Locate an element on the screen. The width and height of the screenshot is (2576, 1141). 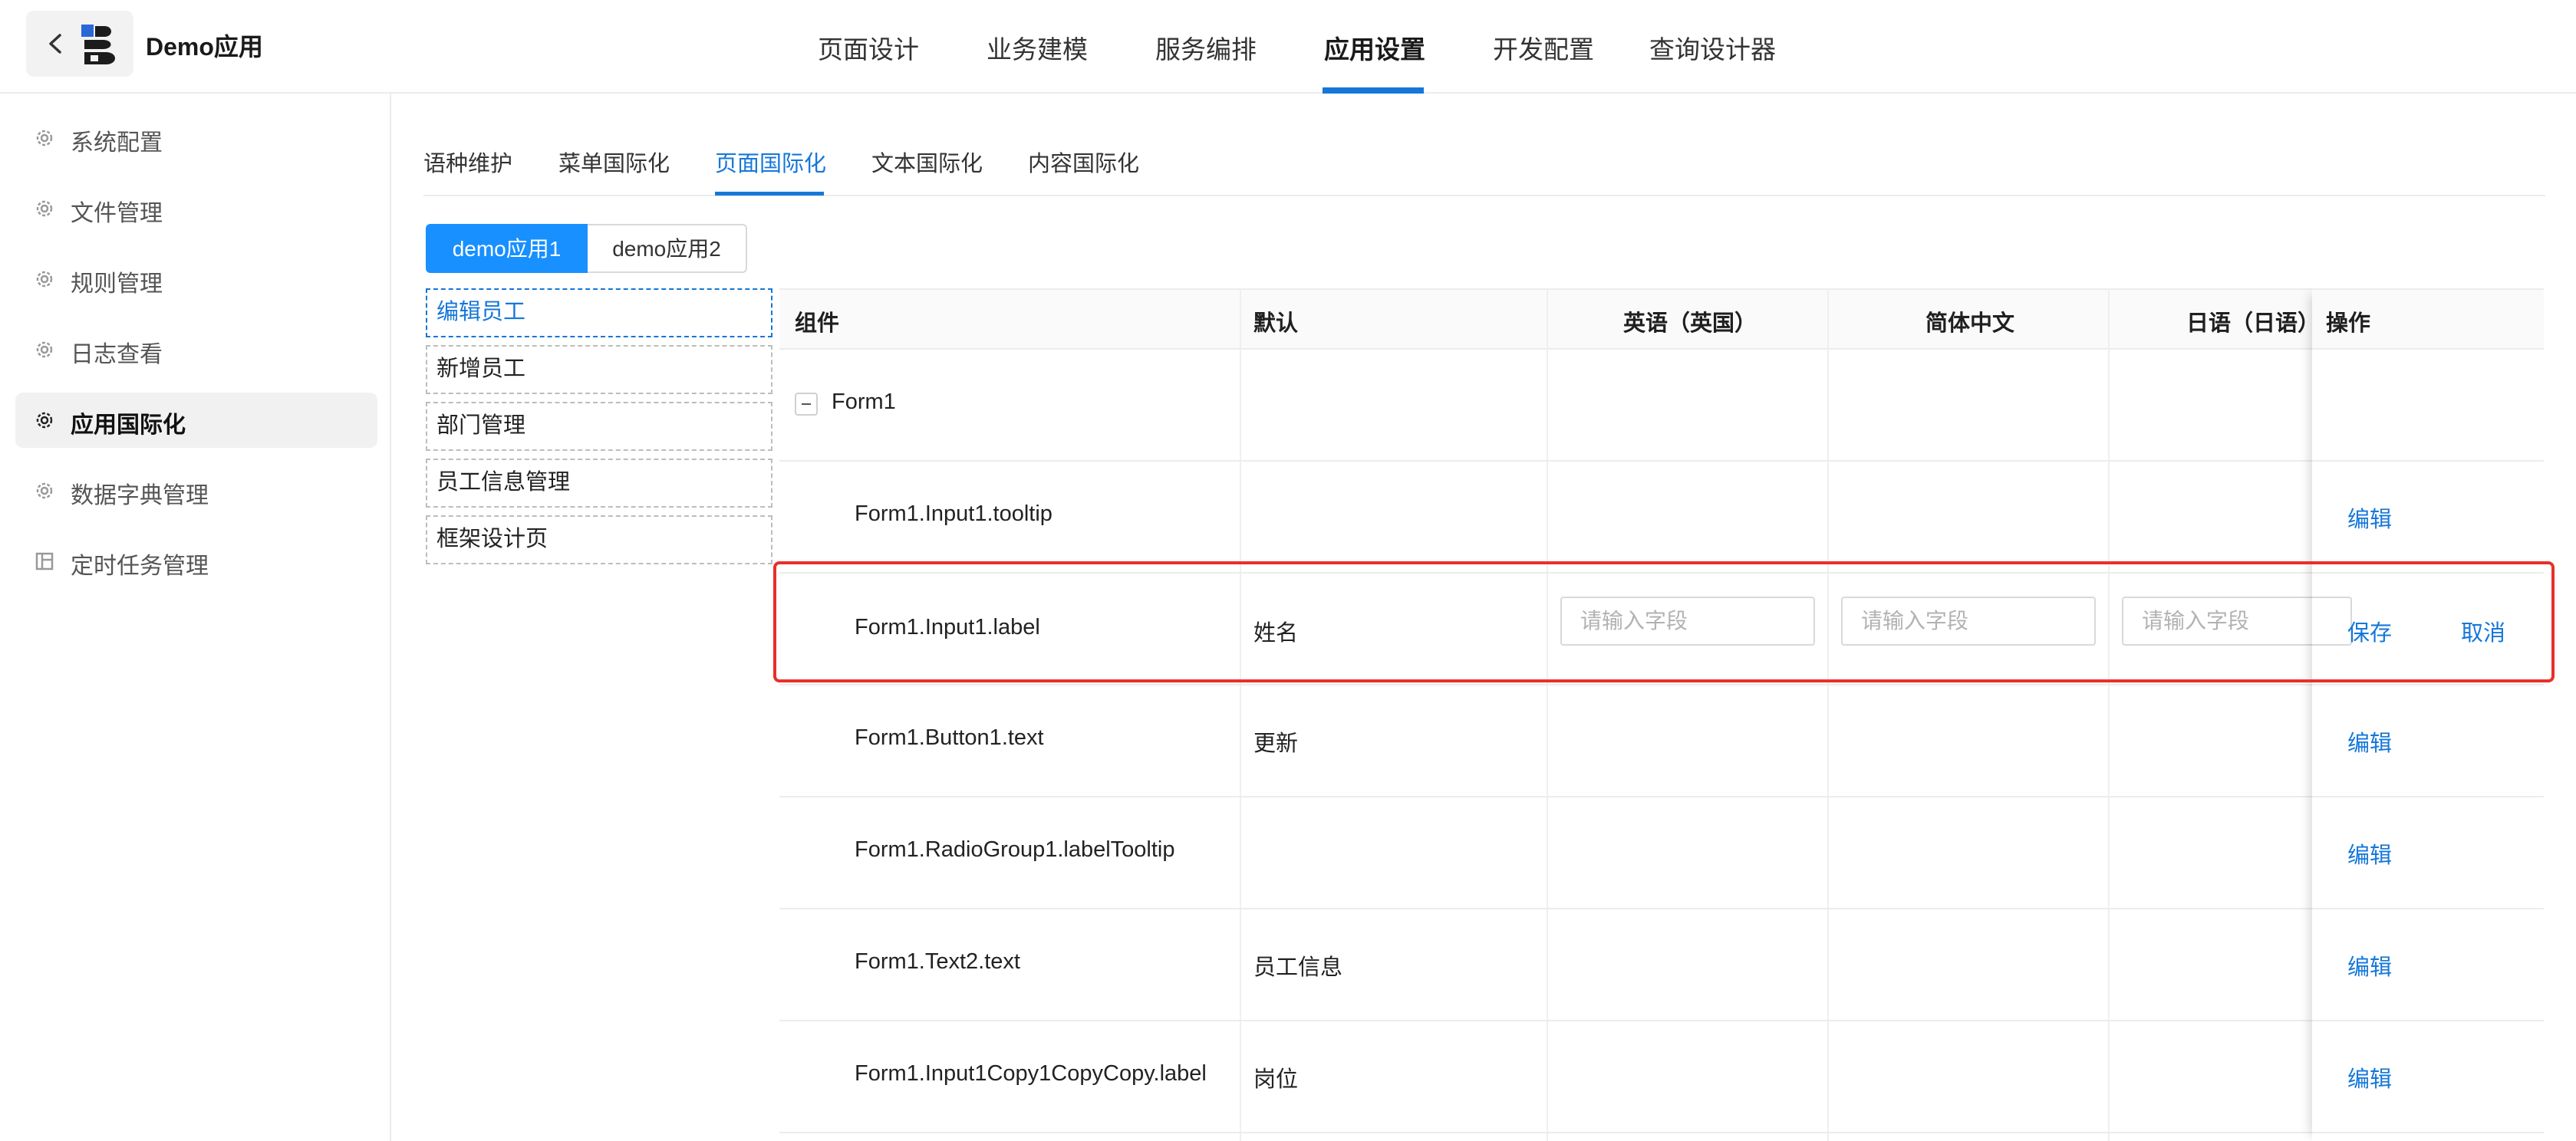
default-value: 更新 is located at coordinates (1276, 744).